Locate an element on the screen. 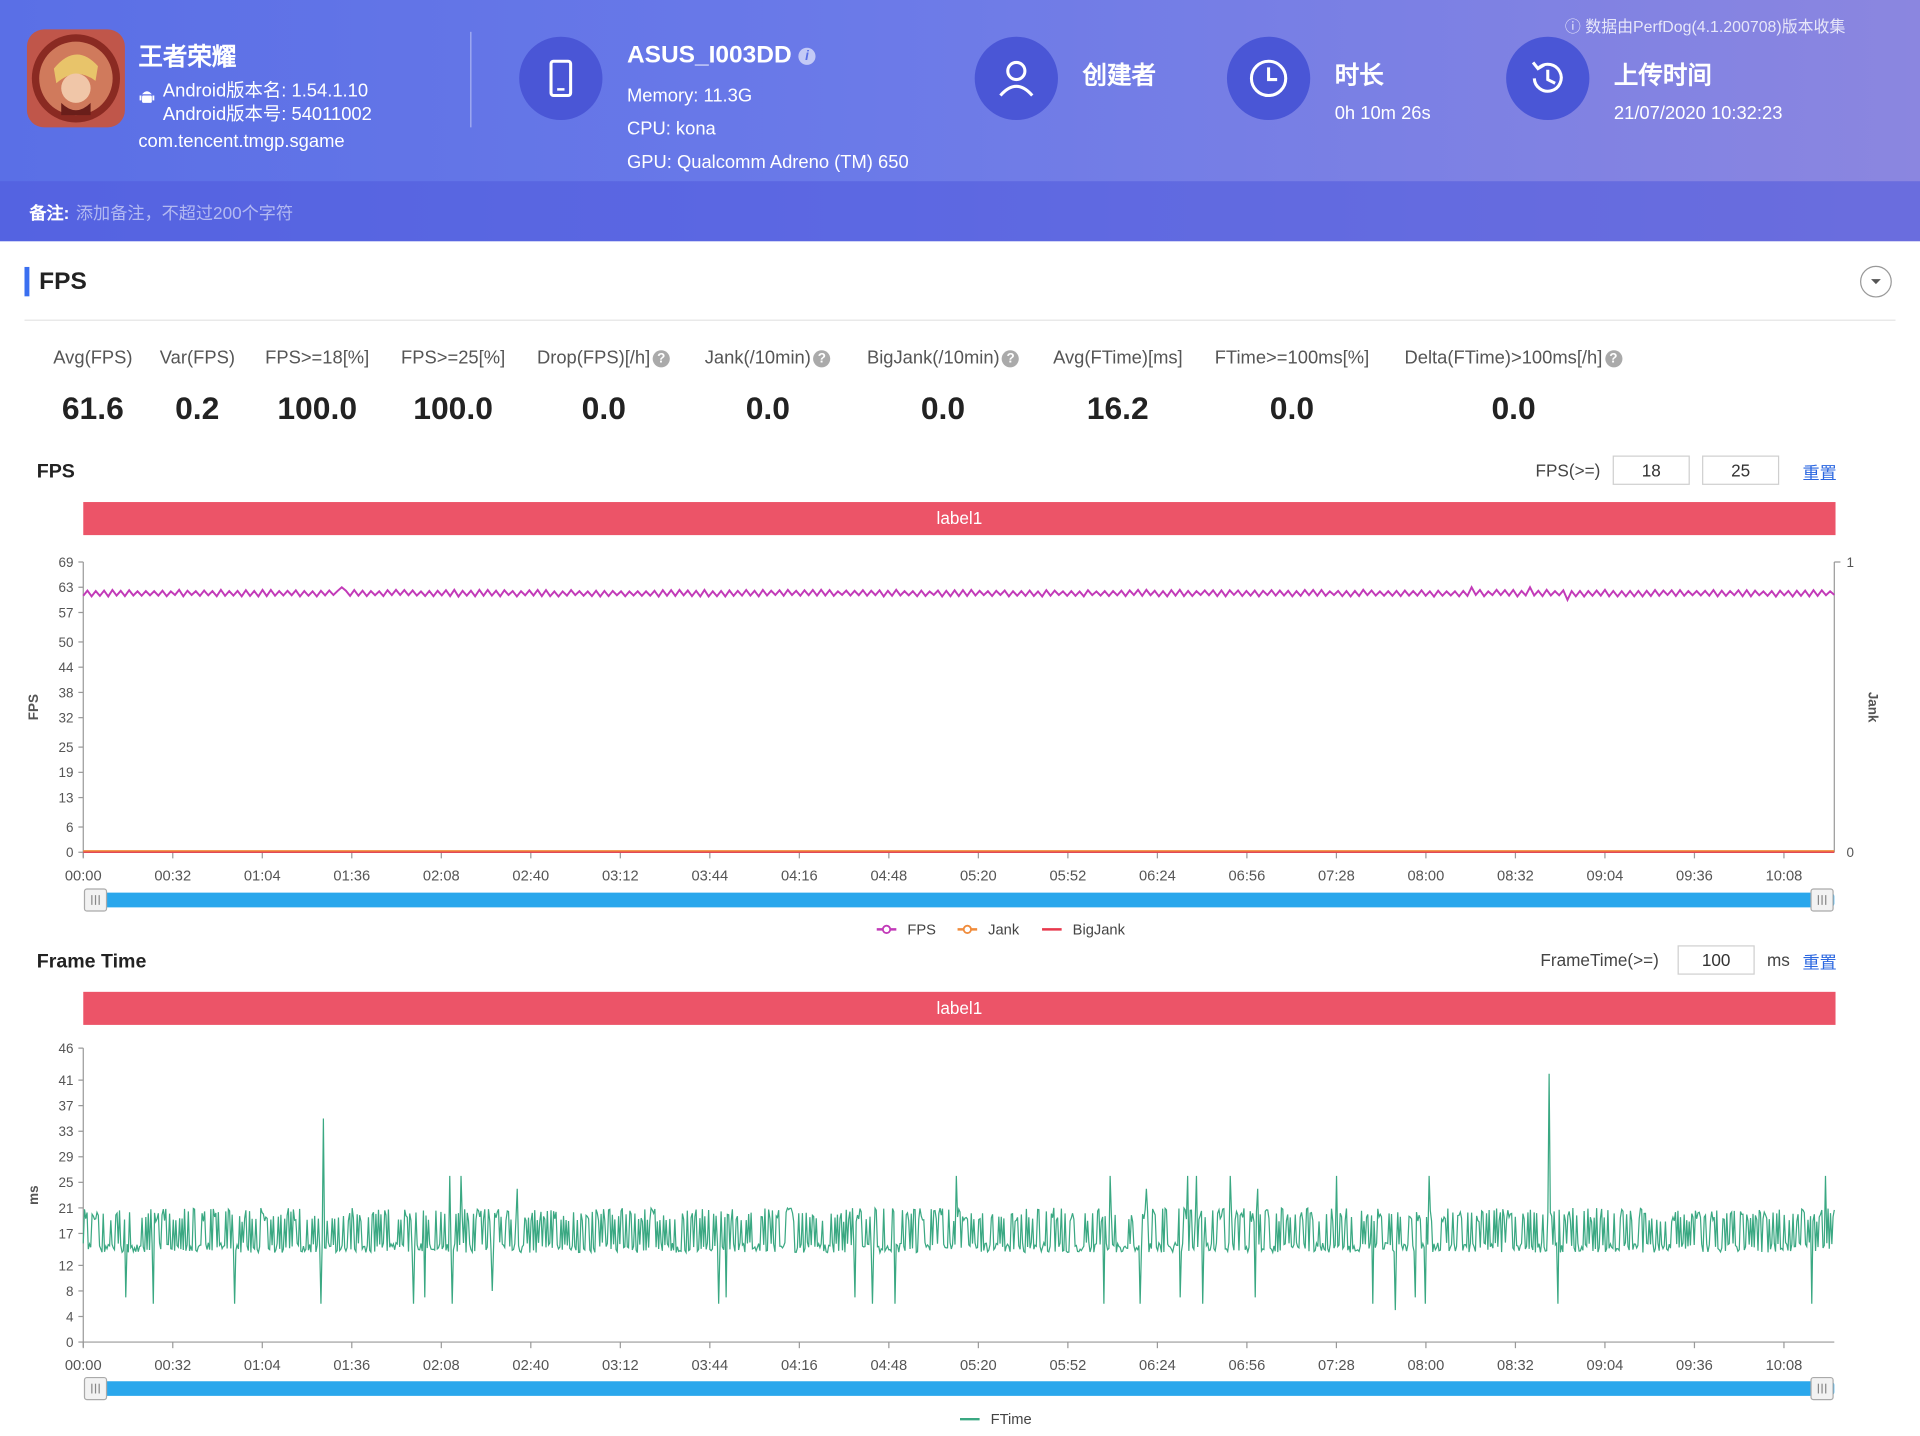  y2-tick-label: 0 is located at coordinates (1850, 852).